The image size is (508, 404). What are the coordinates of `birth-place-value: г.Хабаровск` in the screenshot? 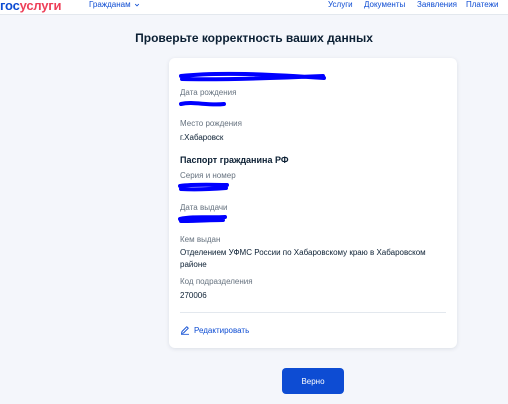 It's located at (202, 137).